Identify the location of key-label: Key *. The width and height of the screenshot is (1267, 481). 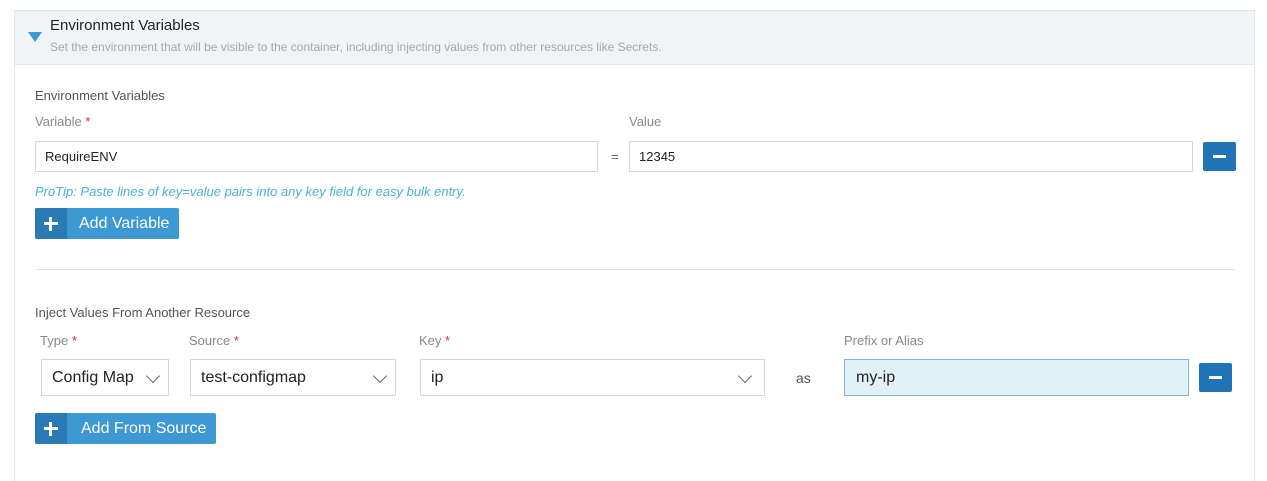
(434, 340).